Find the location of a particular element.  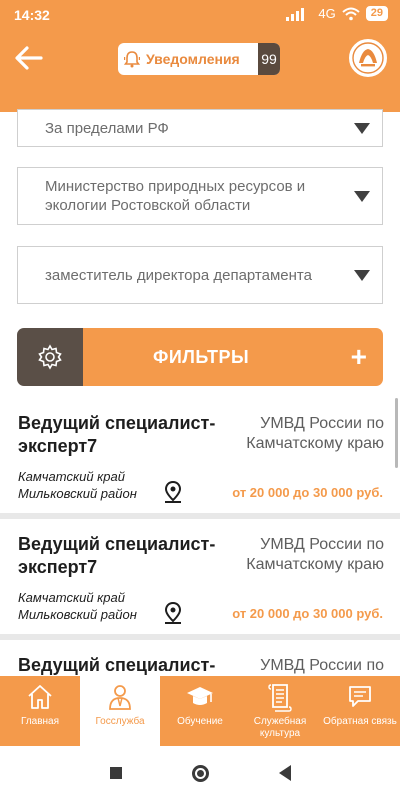

notifications-count: 99 is located at coordinates (269, 59).